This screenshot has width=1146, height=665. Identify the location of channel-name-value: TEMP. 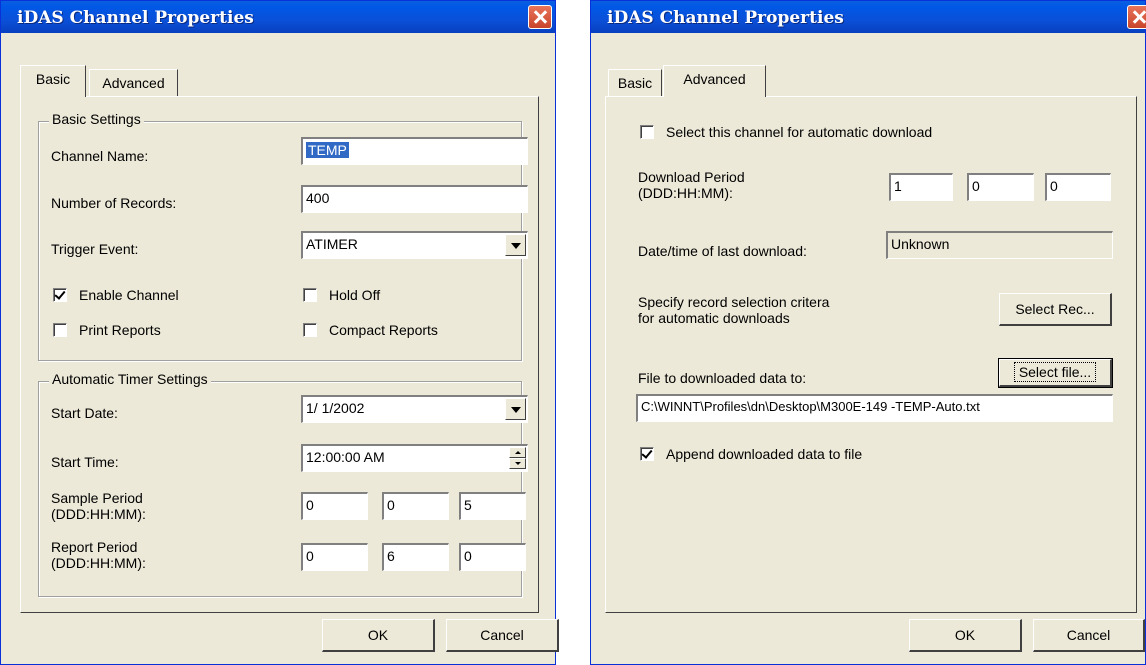
(327, 150).